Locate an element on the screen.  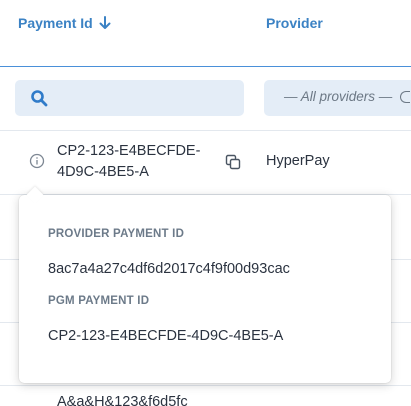
copy-icon is located at coordinates (233, 162).